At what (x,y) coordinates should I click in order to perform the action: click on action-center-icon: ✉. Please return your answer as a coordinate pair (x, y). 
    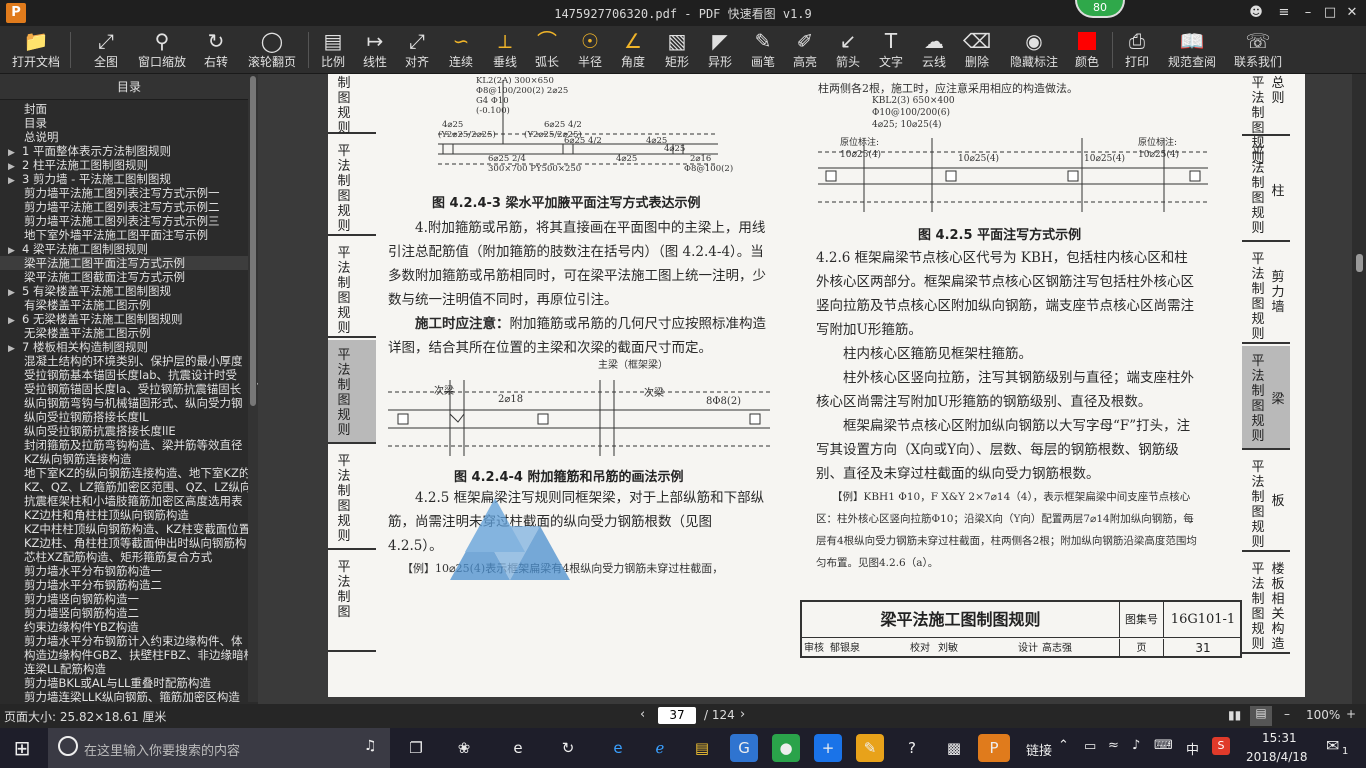
    Looking at the image, I should click on (1332, 745).